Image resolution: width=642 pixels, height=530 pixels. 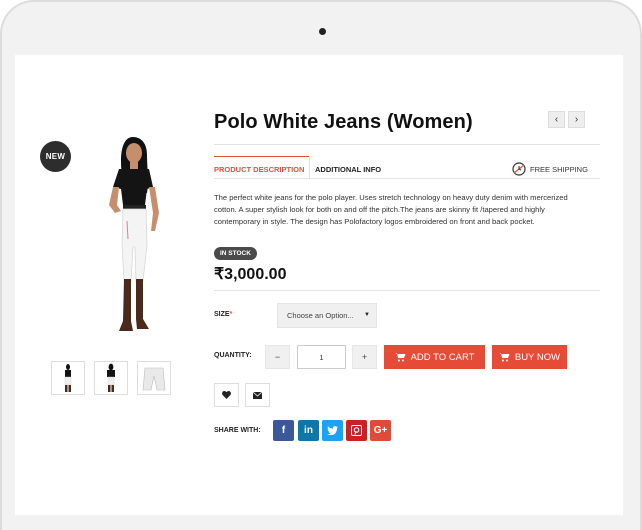 I want to click on thumbnail-detail, so click(x=154, y=378).